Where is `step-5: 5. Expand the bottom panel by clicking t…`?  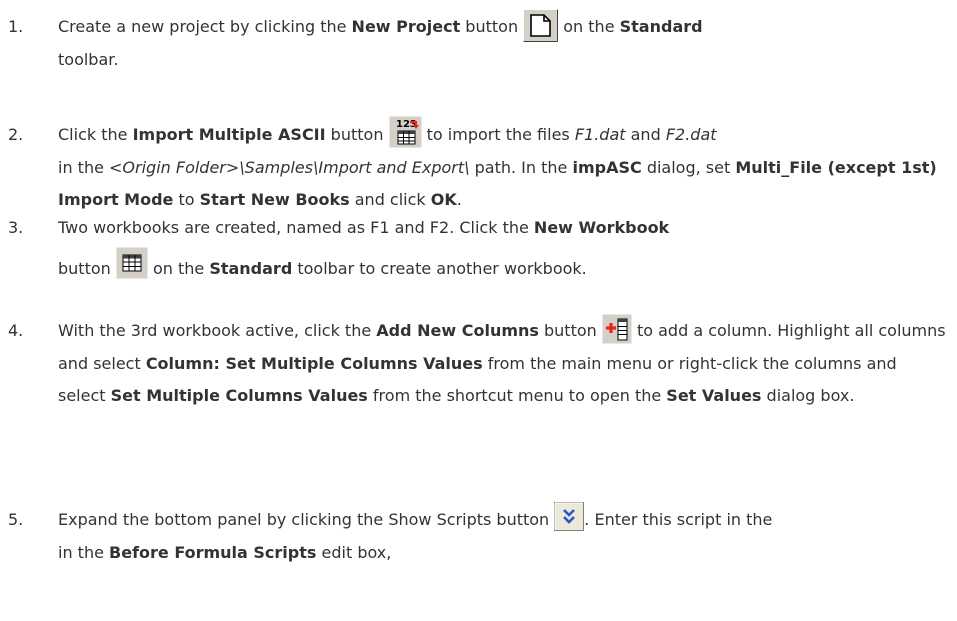 step-5: 5. Expand the bottom panel by clicking t… is located at coordinates (478, 535).